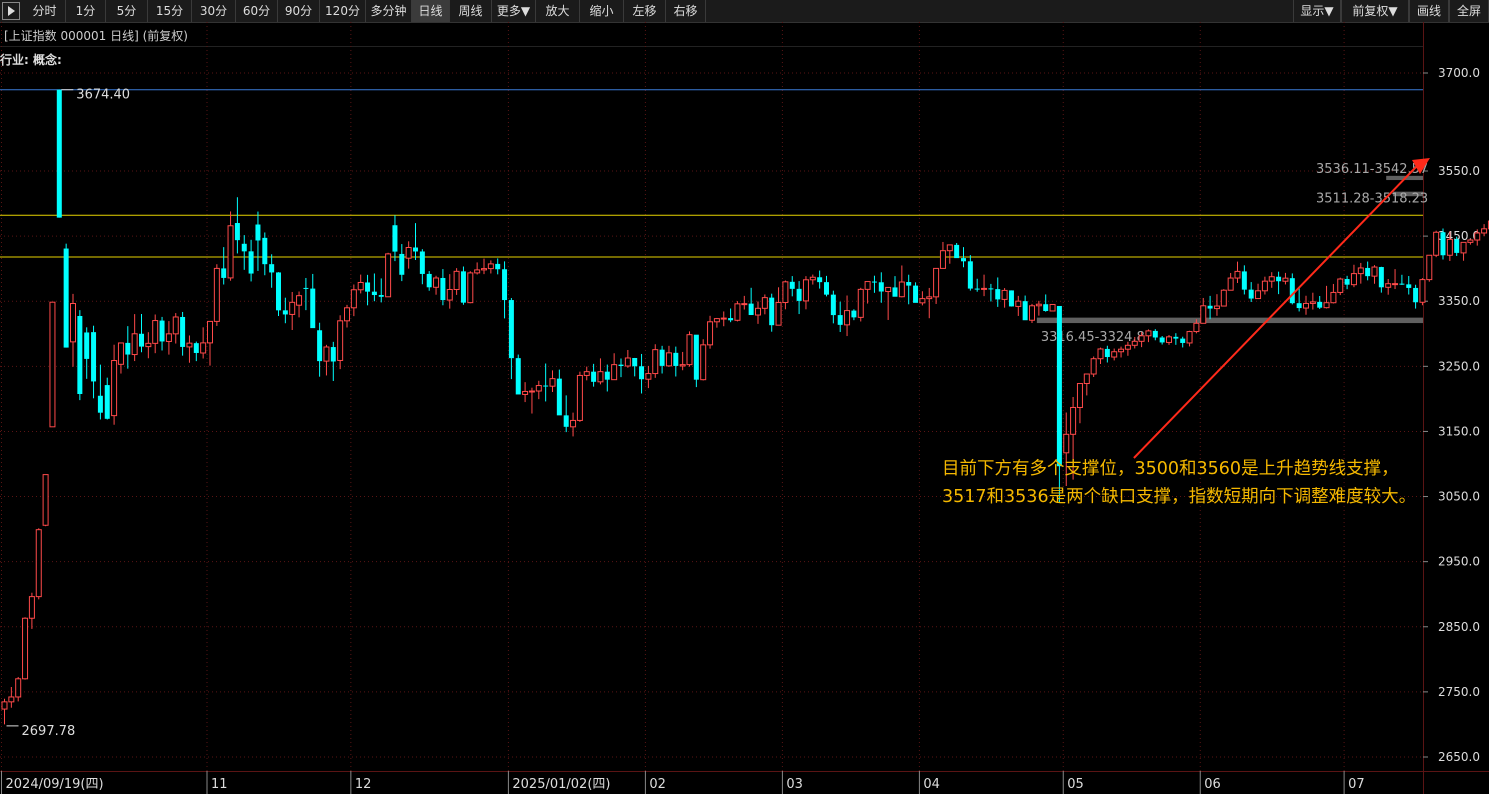  Describe the element at coordinates (1459, 562) in the screenshot. I see `y-tick-label: 2950.0` at that location.